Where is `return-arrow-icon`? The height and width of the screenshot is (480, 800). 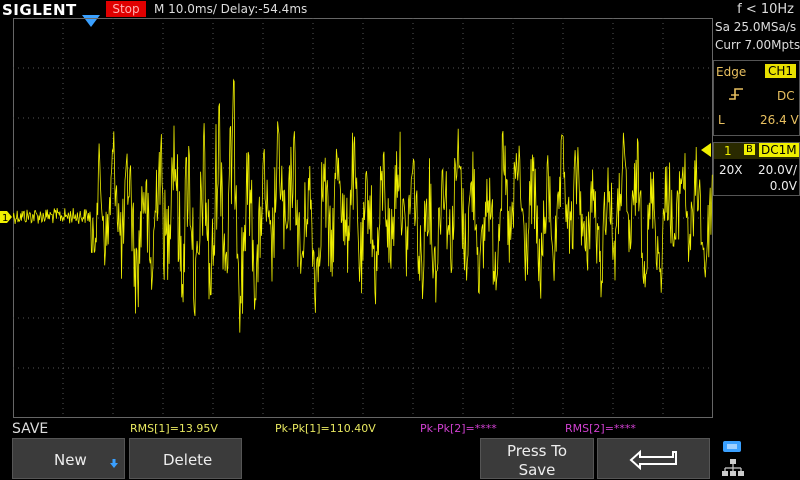 return-arrow-icon is located at coordinates (653, 459).